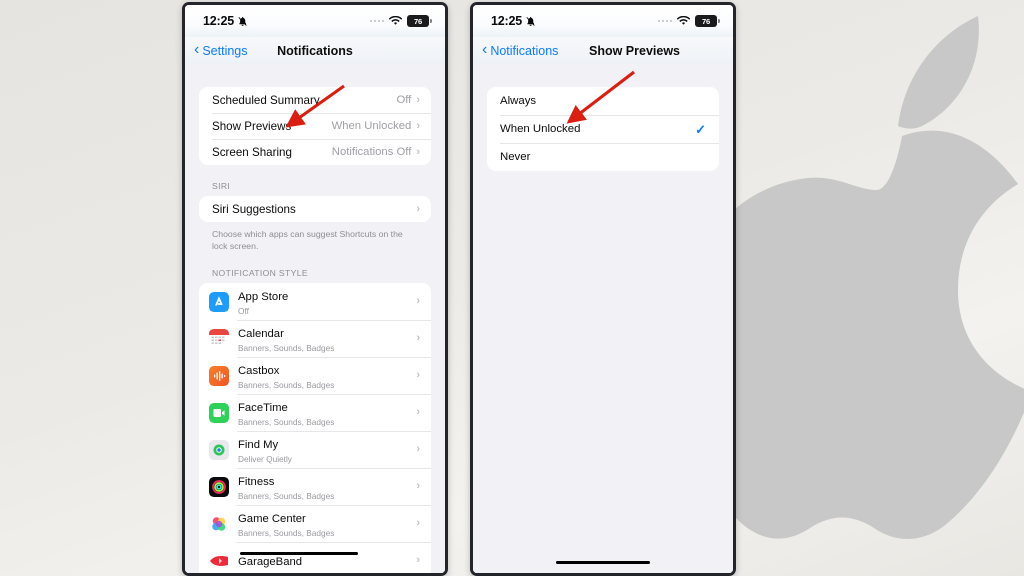  What do you see at coordinates (603, 101) in the screenshot?
I see `option-always: Always` at bounding box center [603, 101].